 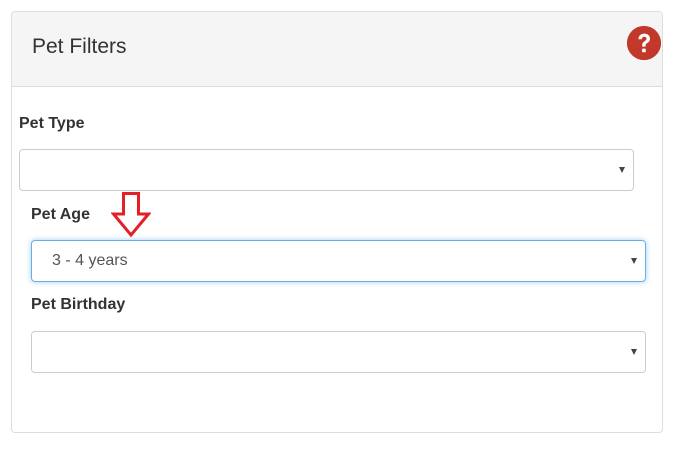 I want to click on pet-age-value: 3 - 4 years, so click(x=90, y=260).